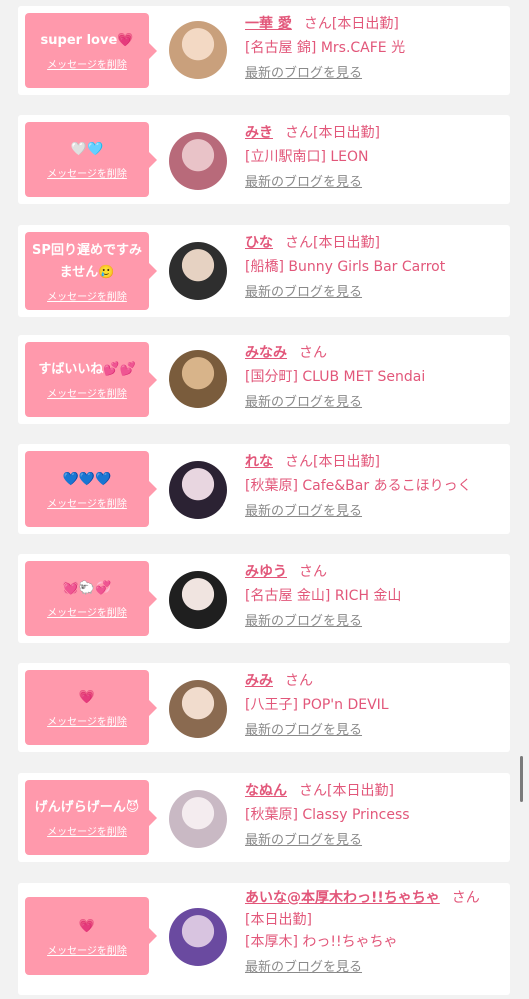 This screenshot has width=529, height=999. Describe the element at coordinates (266, 572) in the screenshot. I see `cast-name-link: みゆう` at that location.